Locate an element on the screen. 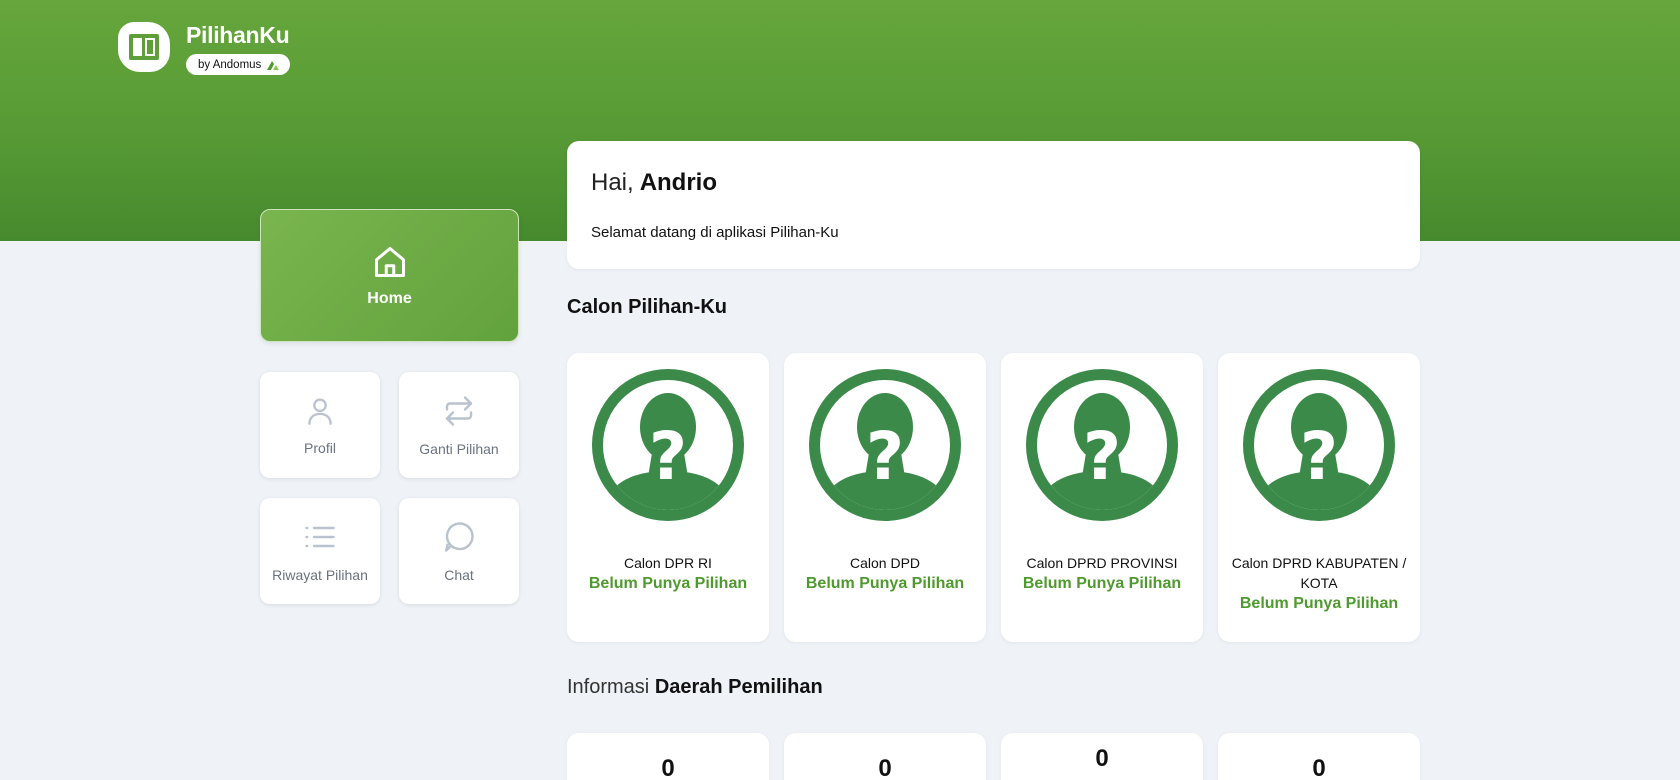 This screenshot has height=780, width=1680. user-name: Andrio is located at coordinates (678, 182).